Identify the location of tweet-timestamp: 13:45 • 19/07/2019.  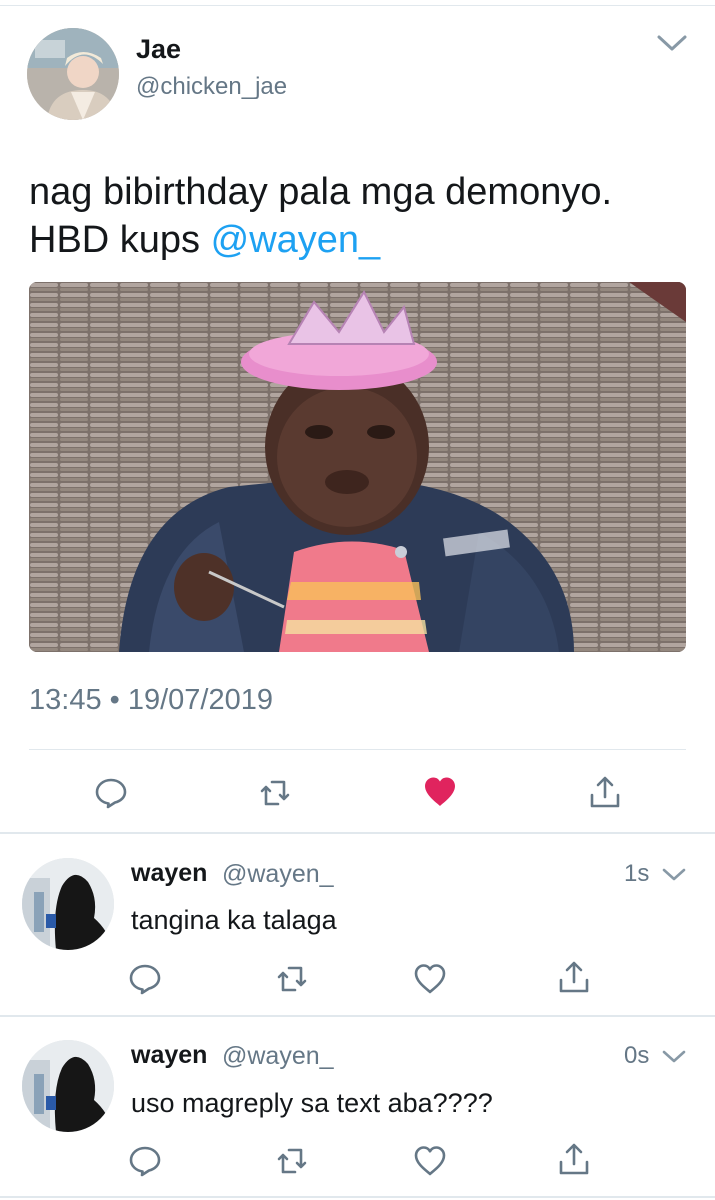
(151, 700).